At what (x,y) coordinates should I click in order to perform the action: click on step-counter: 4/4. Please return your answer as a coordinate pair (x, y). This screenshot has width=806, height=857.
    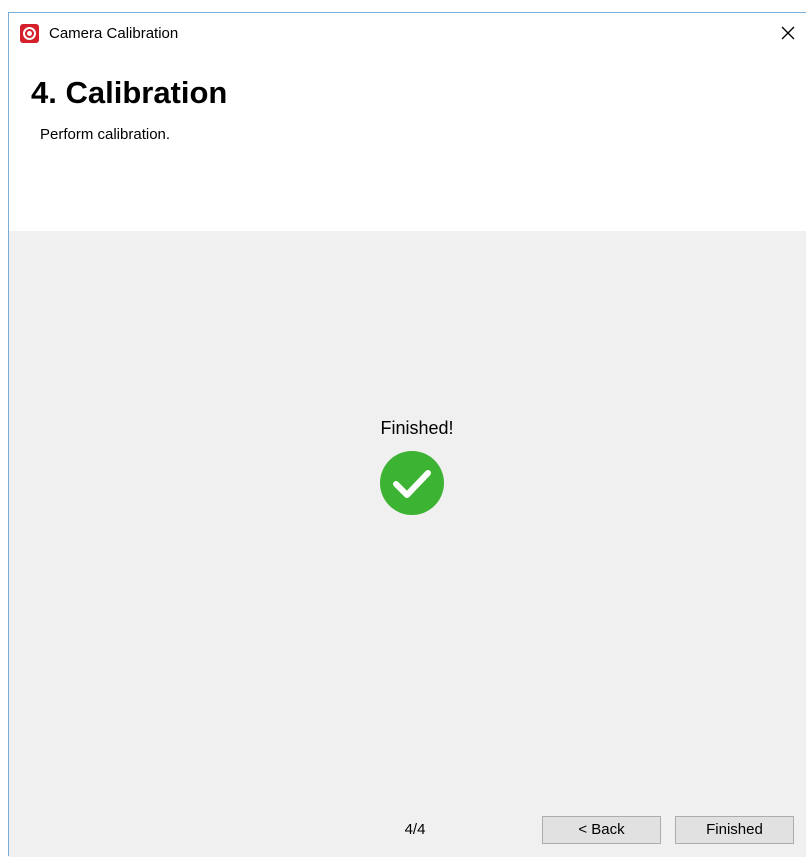
    Looking at the image, I should click on (415, 829).